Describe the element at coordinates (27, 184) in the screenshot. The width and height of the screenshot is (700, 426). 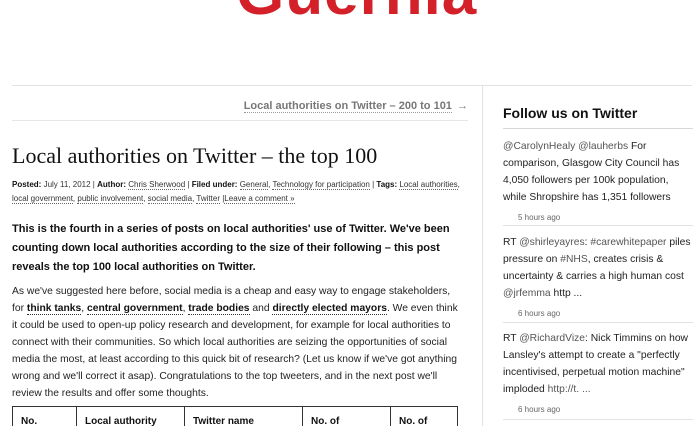
I see `posted-label: Posted:` at that location.